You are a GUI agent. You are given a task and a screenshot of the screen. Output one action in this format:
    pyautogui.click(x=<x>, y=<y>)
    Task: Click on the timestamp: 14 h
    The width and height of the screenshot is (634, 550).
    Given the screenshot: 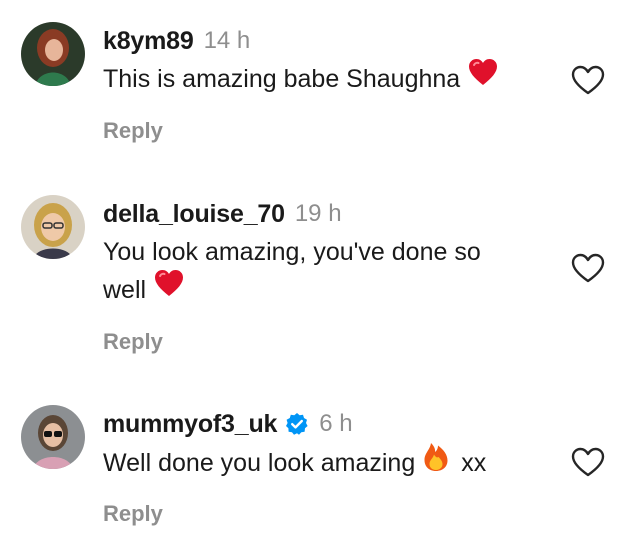 What is the action you would take?
    pyautogui.click(x=227, y=40)
    